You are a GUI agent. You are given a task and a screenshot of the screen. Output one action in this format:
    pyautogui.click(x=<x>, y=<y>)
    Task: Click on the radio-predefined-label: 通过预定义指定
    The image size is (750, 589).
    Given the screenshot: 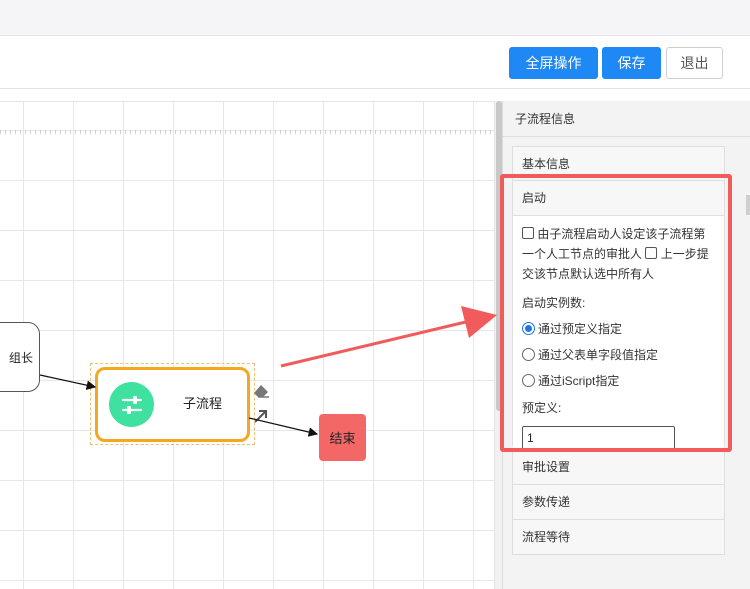 What is the action you would take?
    pyautogui.click(x=580, y=329)
    